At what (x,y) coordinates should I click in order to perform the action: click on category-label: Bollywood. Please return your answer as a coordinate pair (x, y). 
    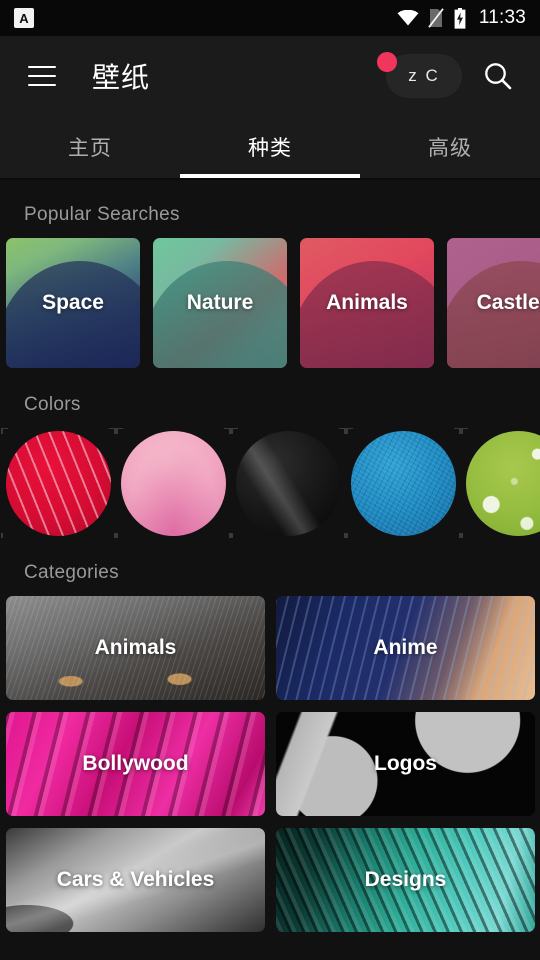
    Looking at the image, I should click on (135, 763).